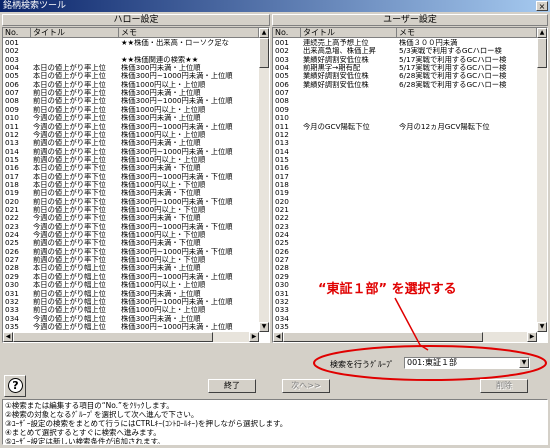 The width and height of the screenshot is (550, 448). I want to click on next-button: 次へ>>, so click(306, 386).